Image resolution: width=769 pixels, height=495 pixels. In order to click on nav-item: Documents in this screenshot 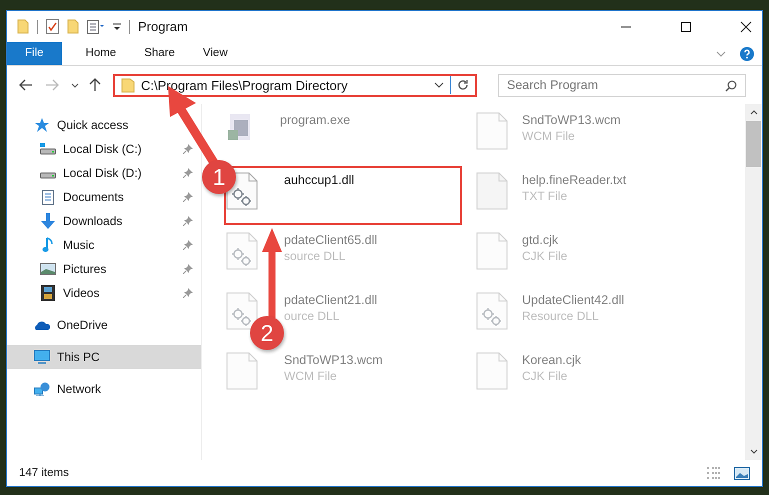, I will do `click(104, 197)`.